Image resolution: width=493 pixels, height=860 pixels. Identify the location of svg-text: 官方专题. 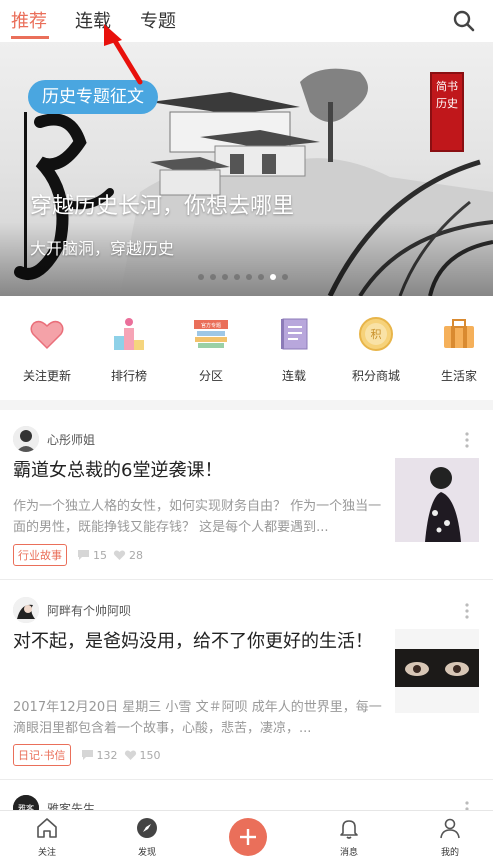
(211, 325).